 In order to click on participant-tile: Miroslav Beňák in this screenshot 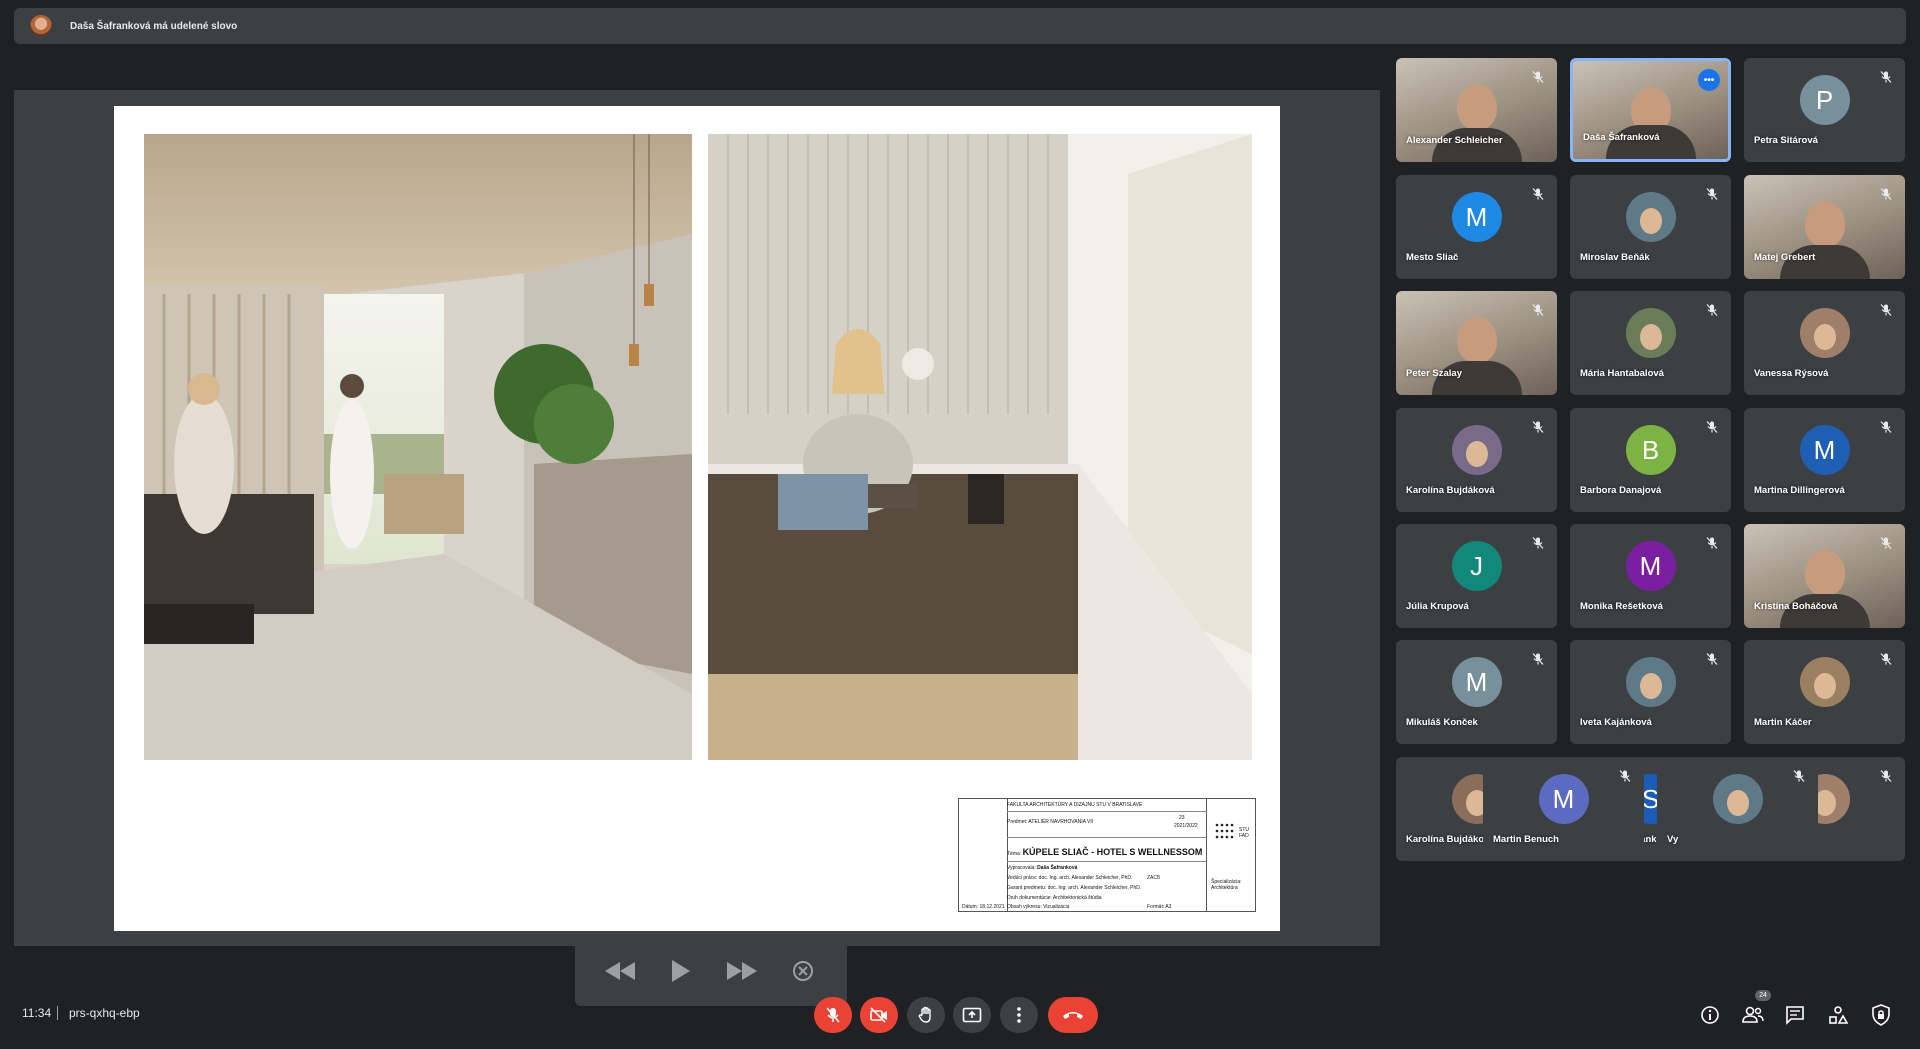, I will do `click(1650, 227)`.